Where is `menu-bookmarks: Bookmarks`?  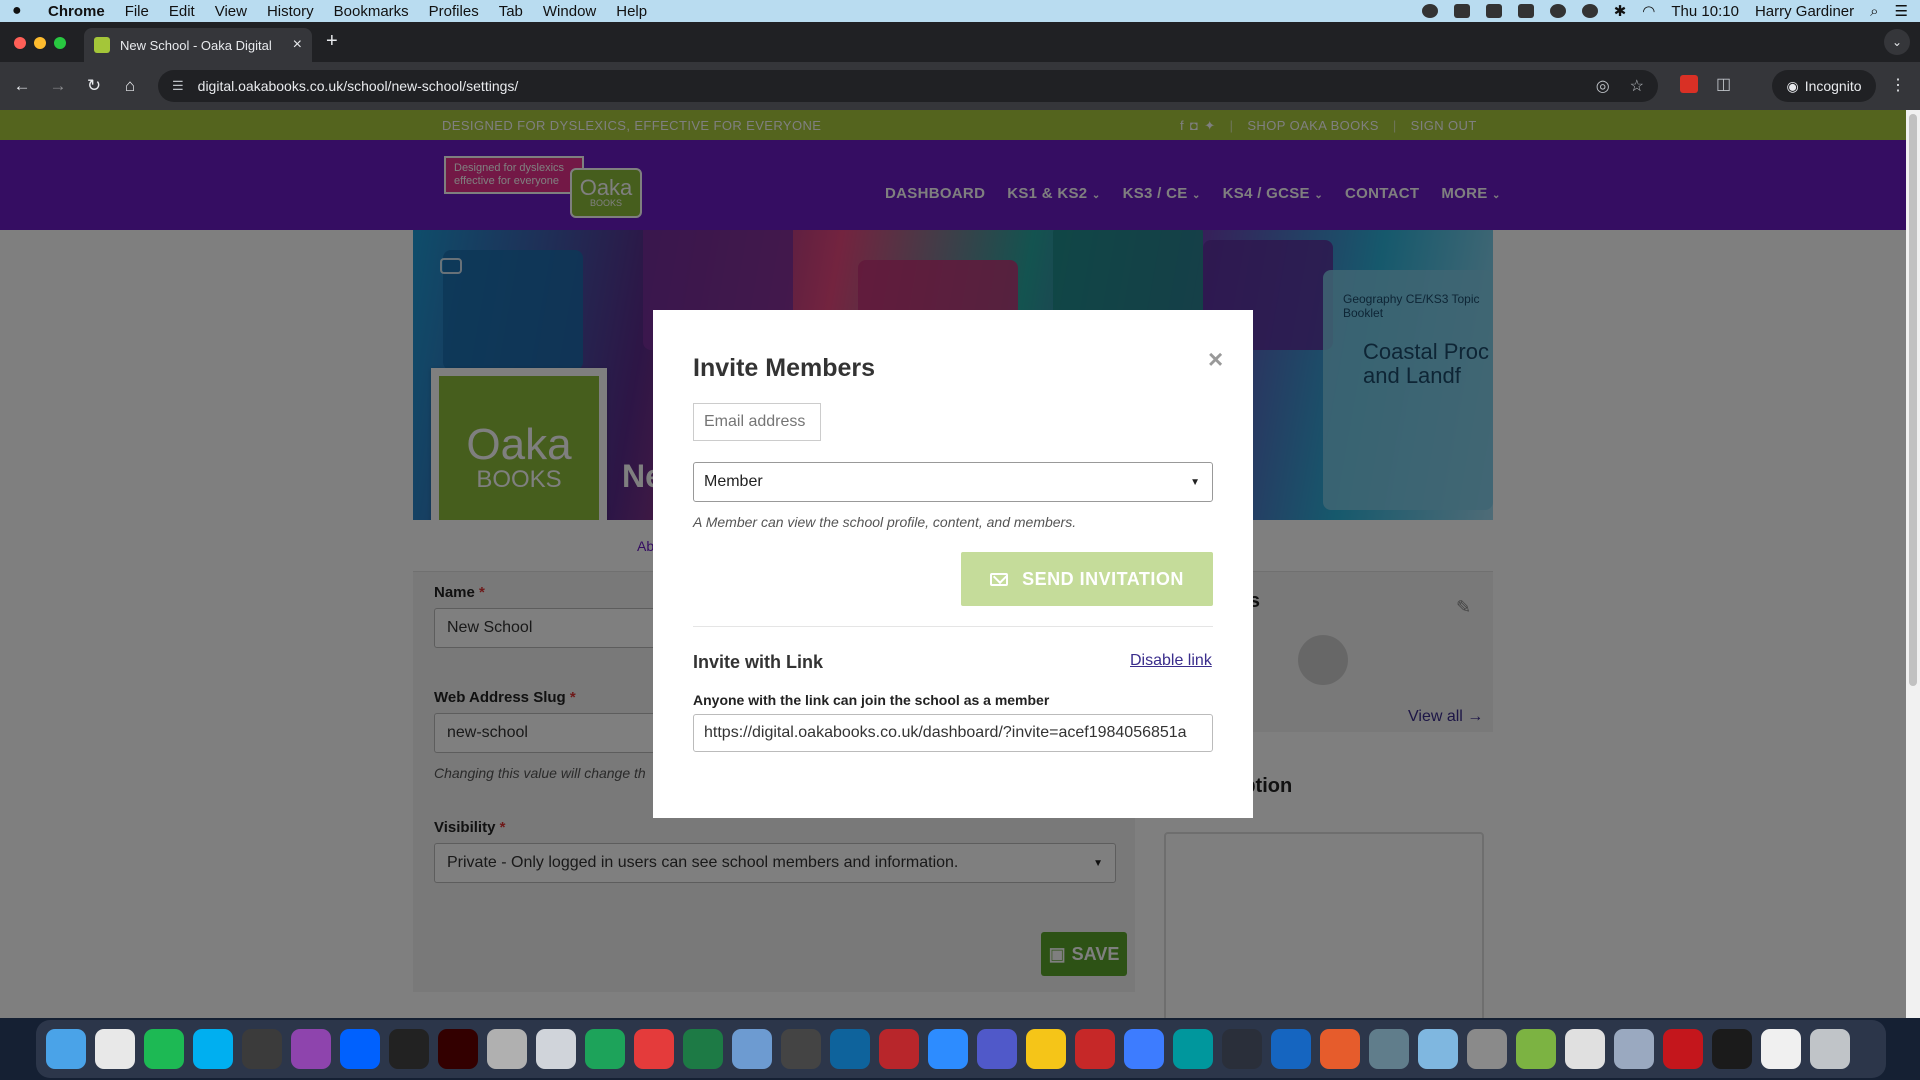
menu-bookmarks: Bookmarks is located at coordinates (371, 11).